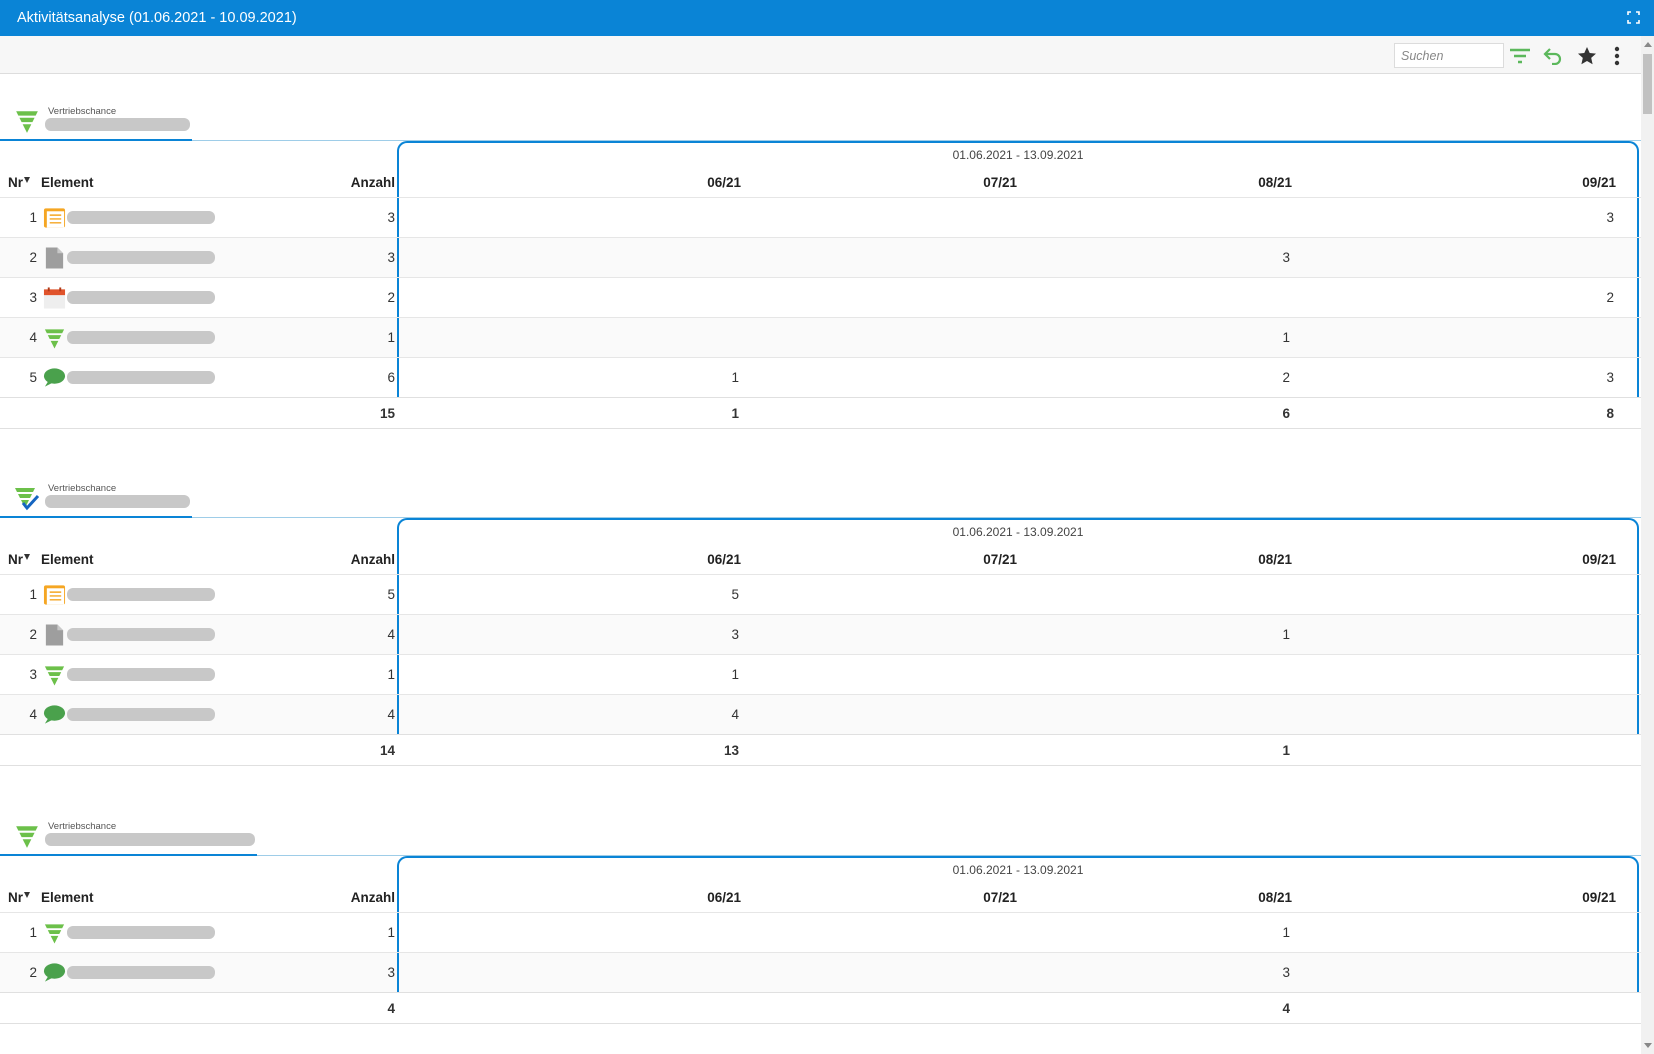 The width and height of the screenshot is (1654, 1054). I want to click on totals-row: 15 1 6 8, so click(820, 413).